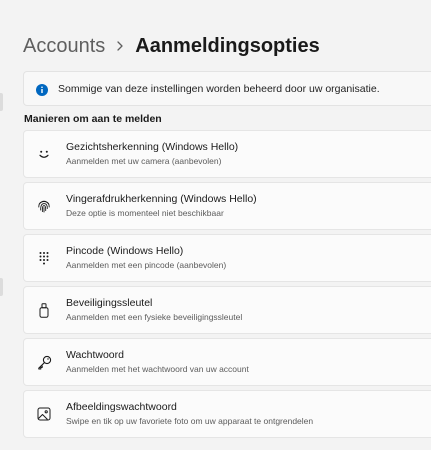  What do you see at coordinates (2, 225) in the screenshot?
I see `nav-pane-edge` at bounding box center [2, 225].